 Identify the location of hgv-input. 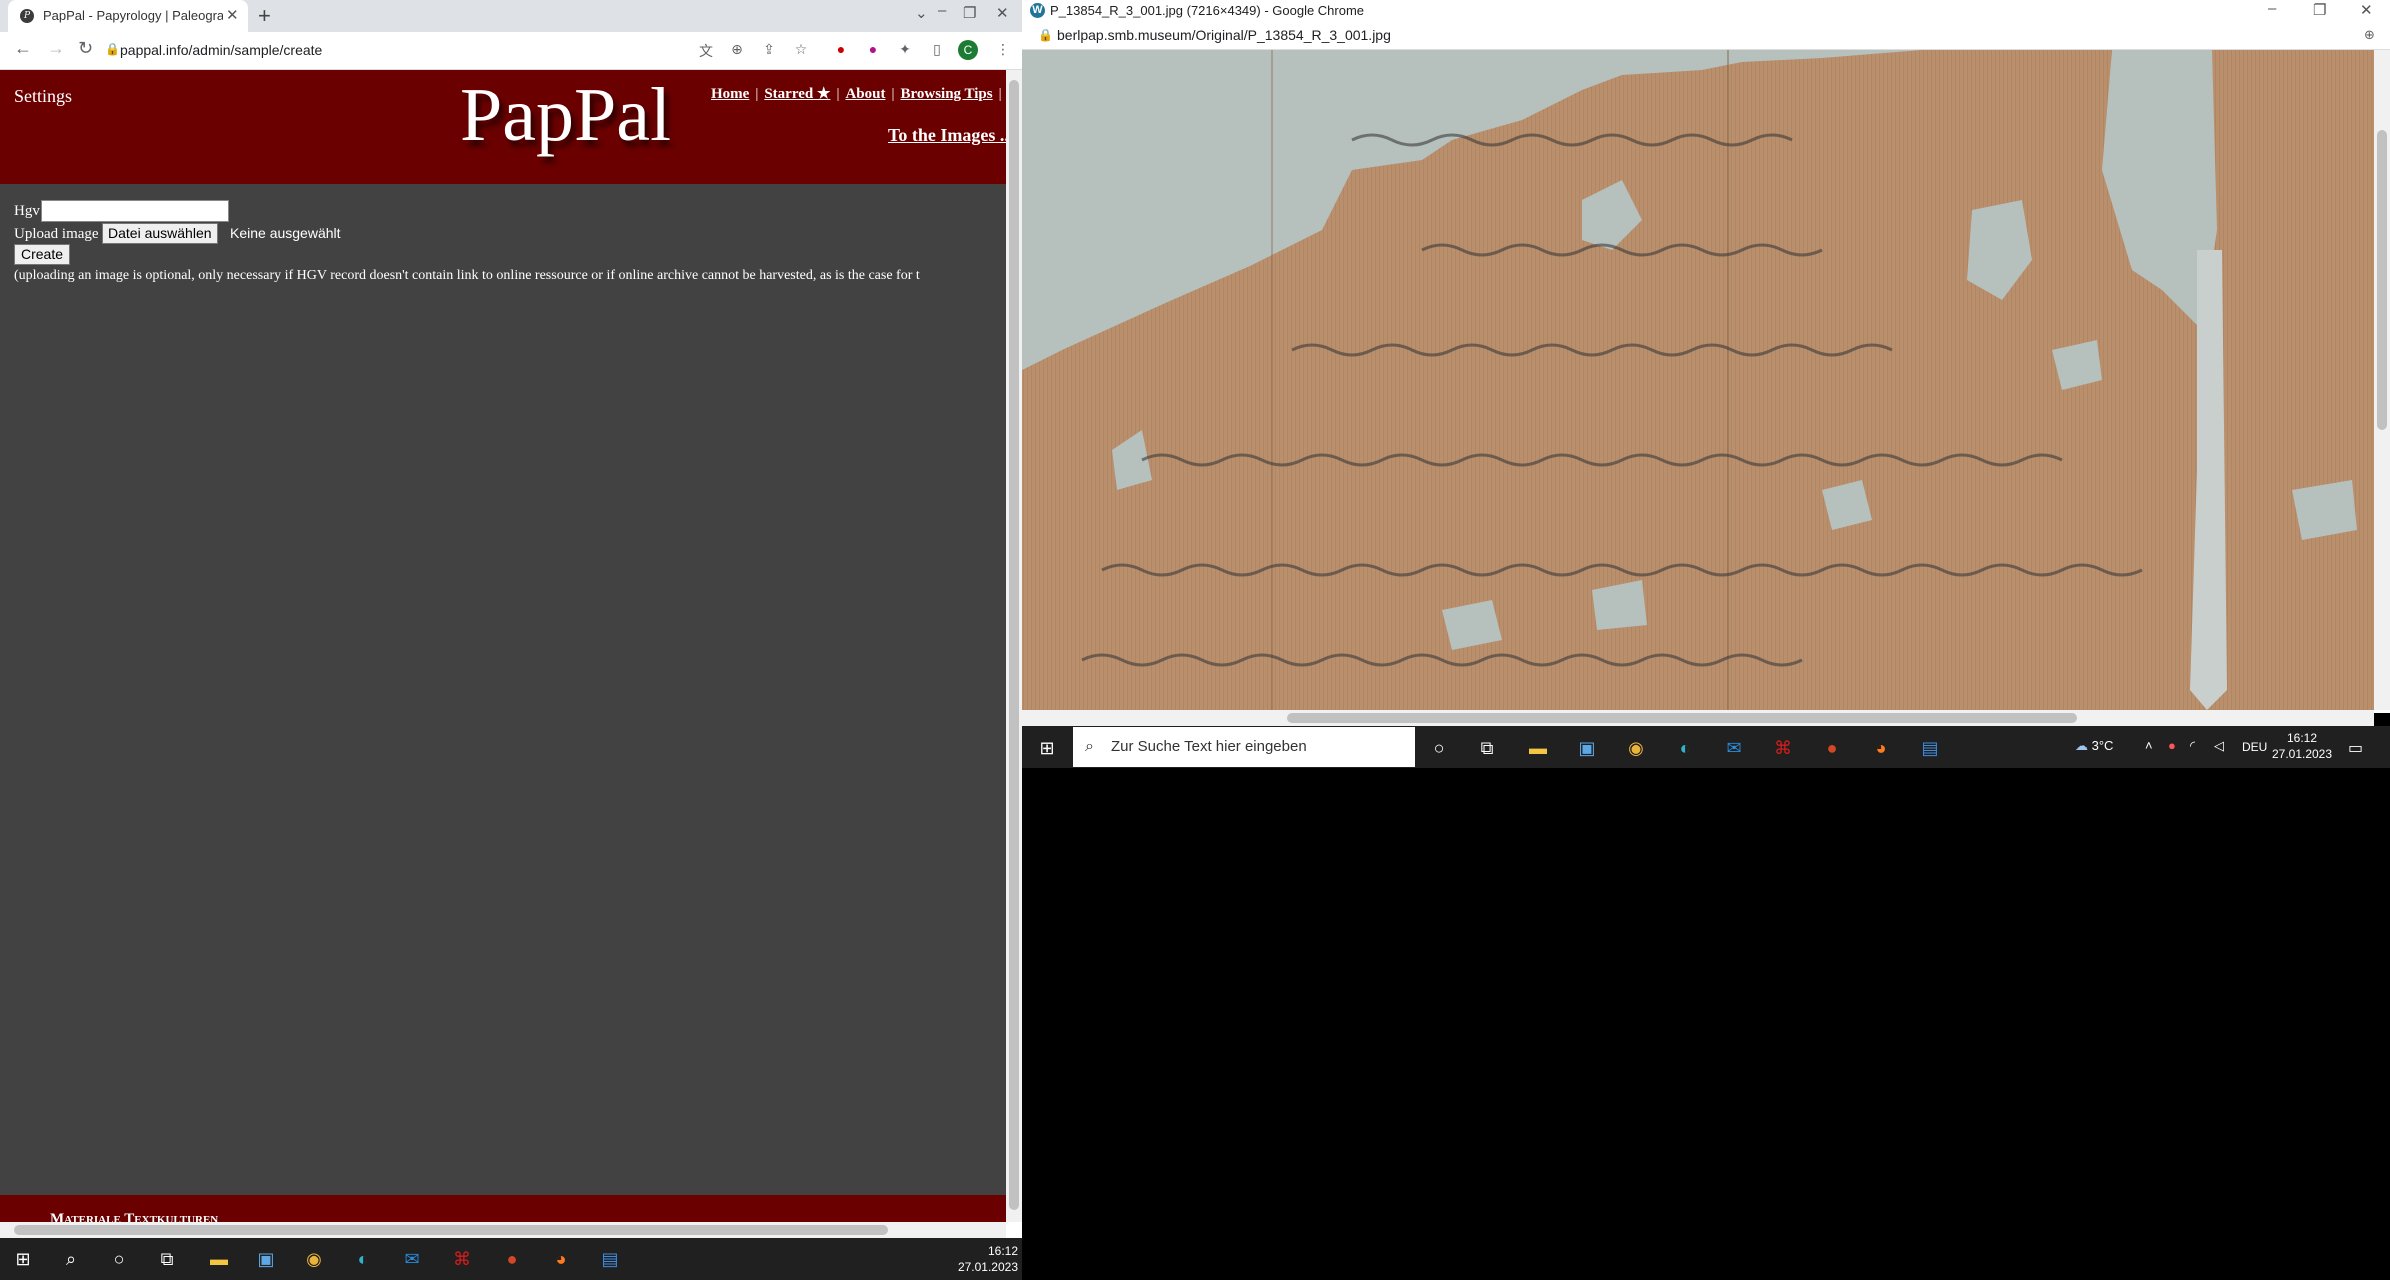
(135, 211).